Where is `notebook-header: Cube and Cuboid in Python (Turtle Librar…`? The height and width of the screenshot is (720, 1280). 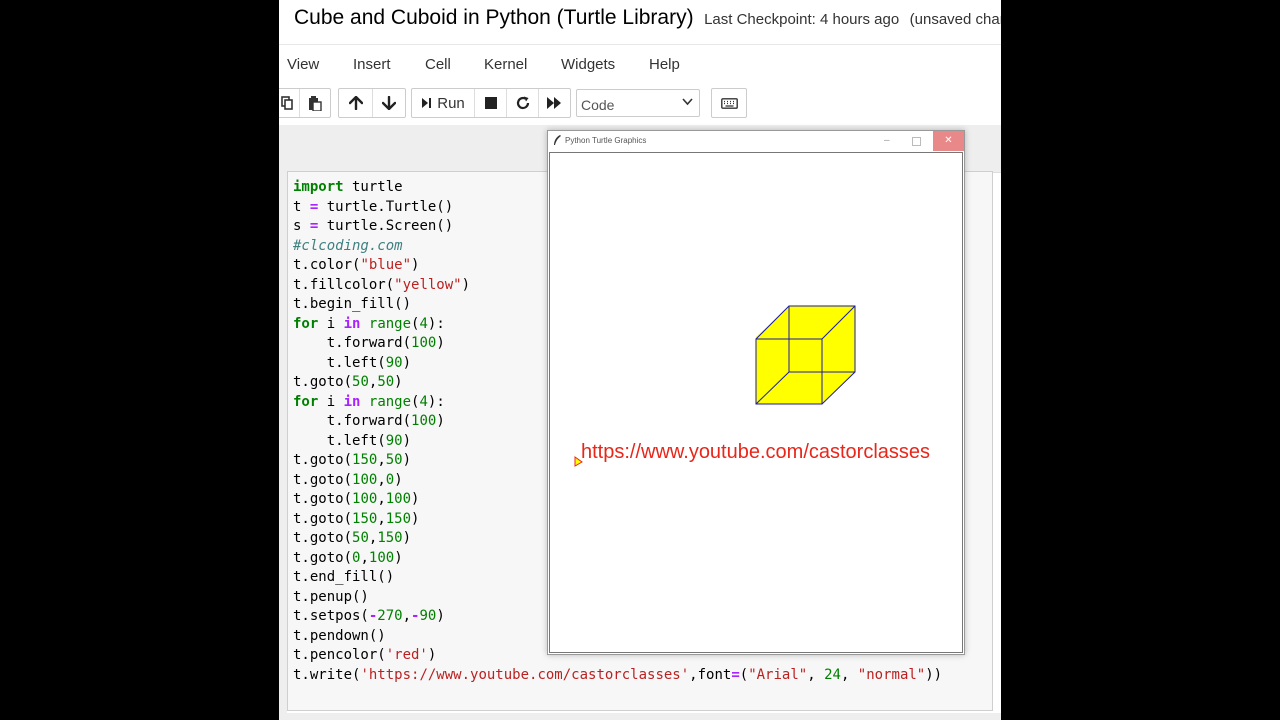 notebook-header: Cube and Cuboid in Python (Turtle Librar… is located at coordinates (647, 18).